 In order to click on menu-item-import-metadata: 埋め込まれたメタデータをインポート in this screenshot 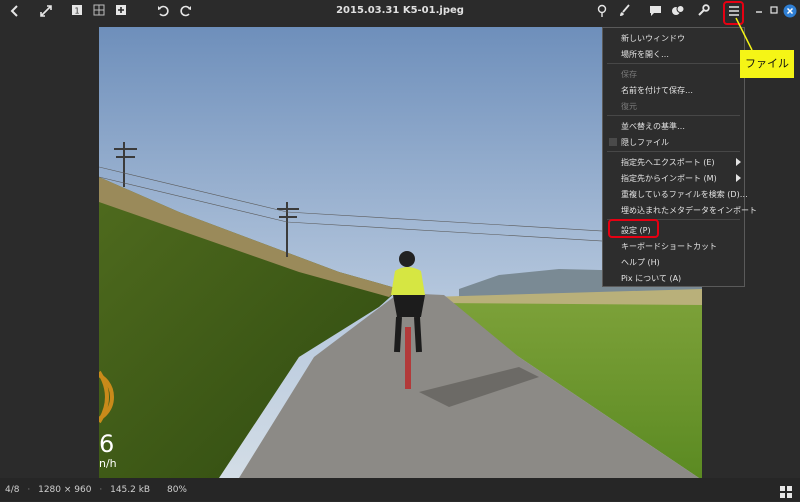, I will do `click(689, 210)`.